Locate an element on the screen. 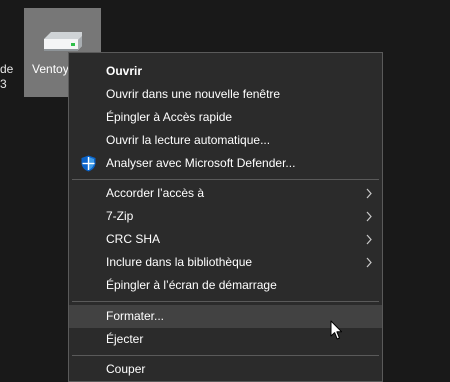 This screenshot has height=382, width=450. menu-item-give-access: Accorder l’accès à is located at coordinates (225, 193).